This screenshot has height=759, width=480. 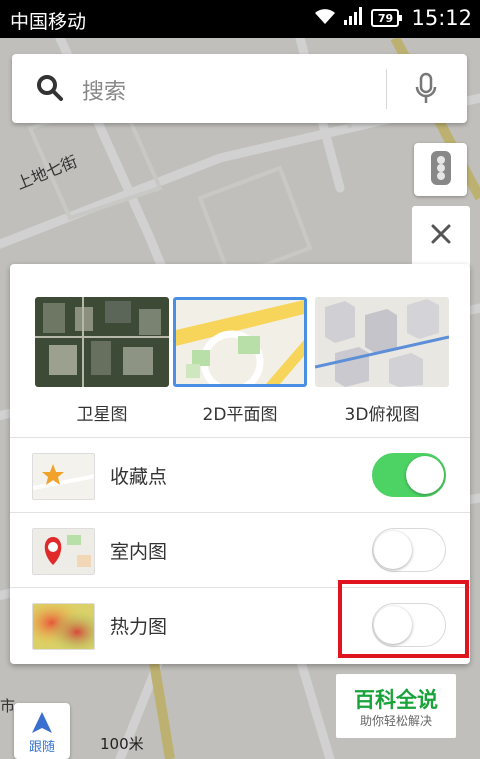 I want to click on favorites-toggle, so click(x=409, y=475).